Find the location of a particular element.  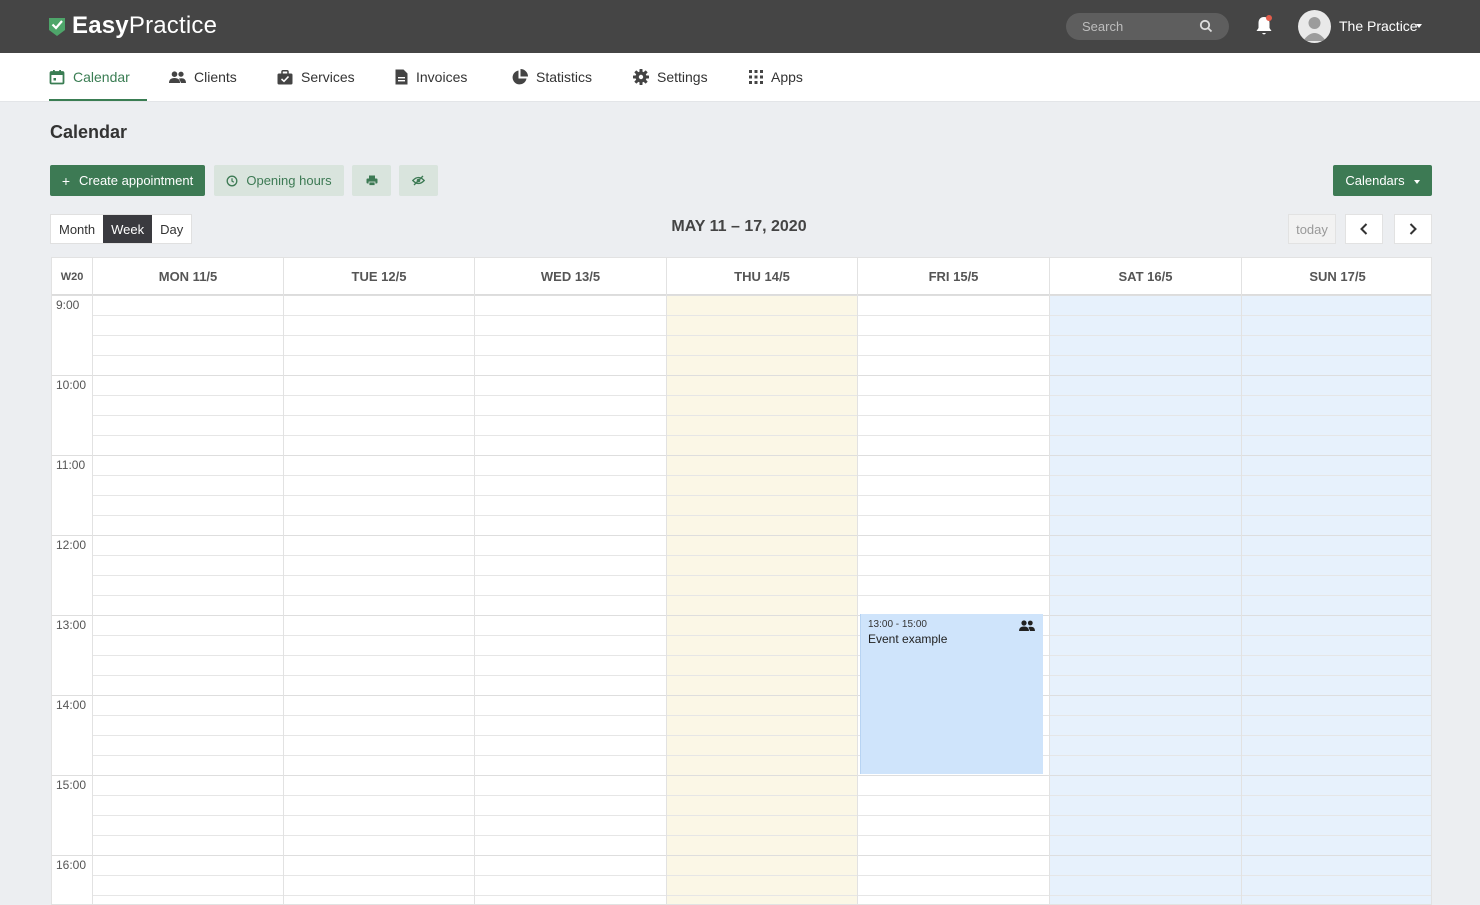

group-icon is located at coordinates (1027, 625).